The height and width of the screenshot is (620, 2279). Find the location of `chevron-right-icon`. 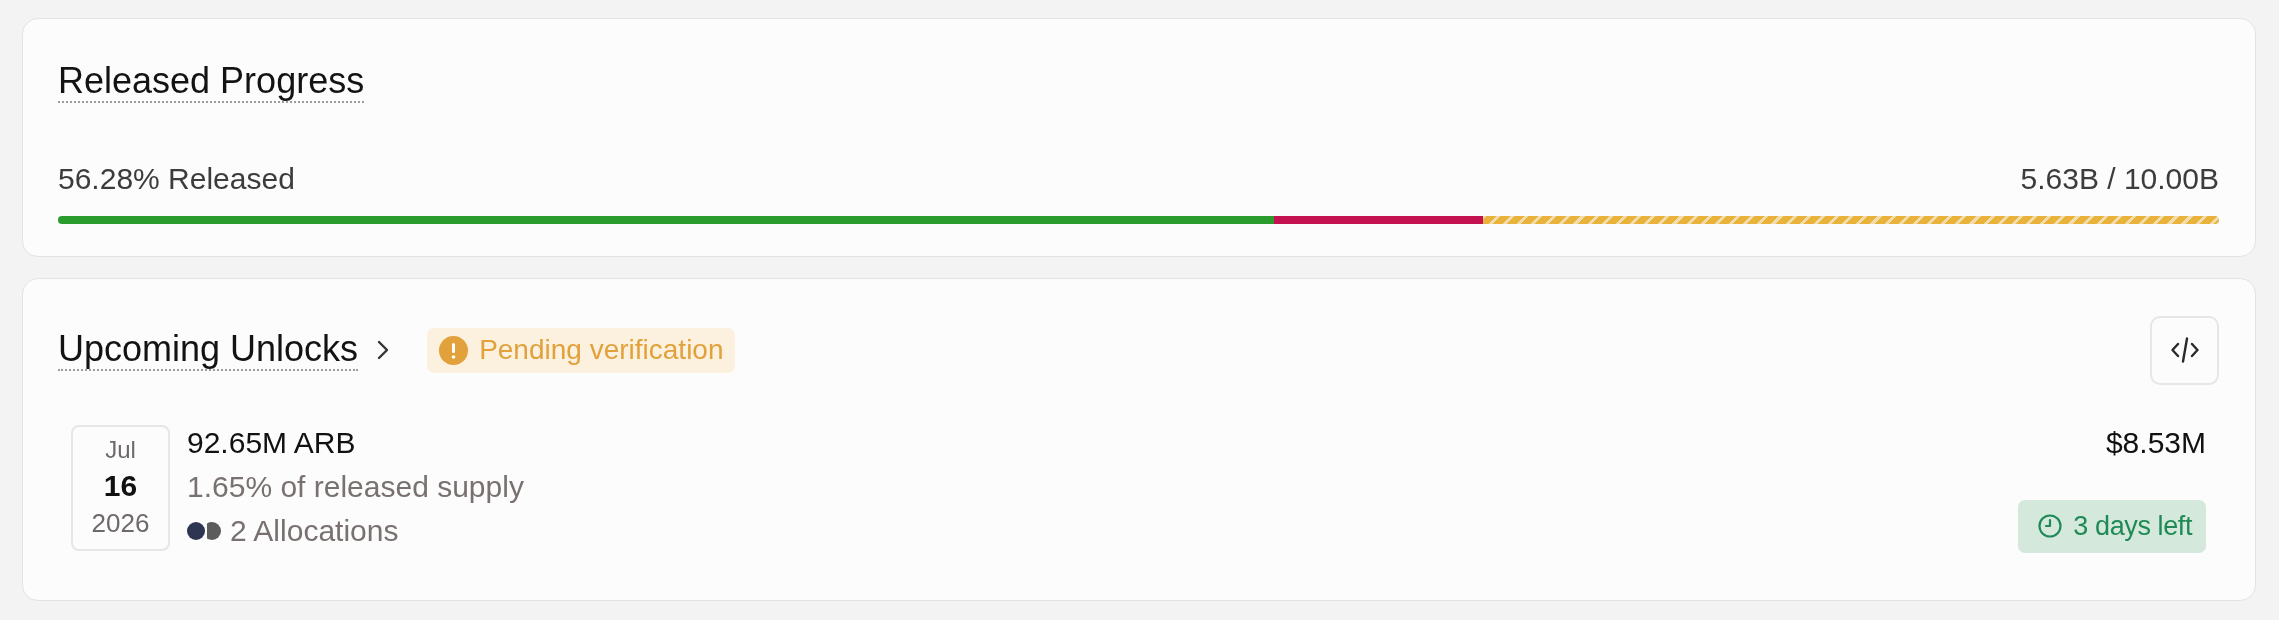

chevron-right-icon is located at coordinates (383, 350).